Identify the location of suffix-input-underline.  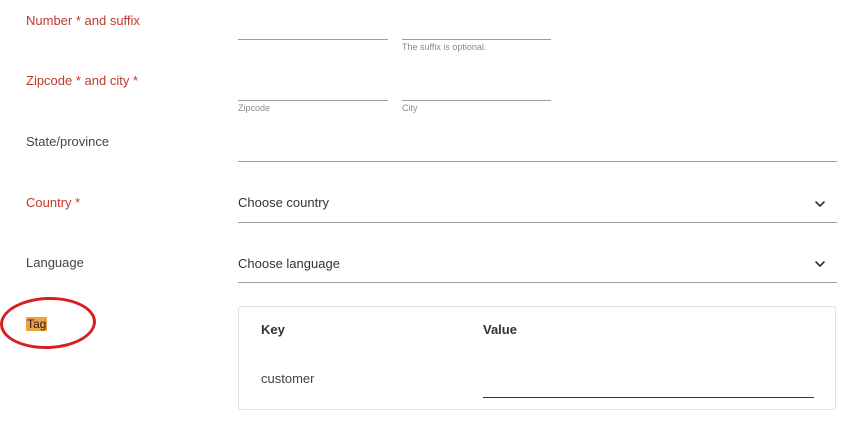
(476, 39).